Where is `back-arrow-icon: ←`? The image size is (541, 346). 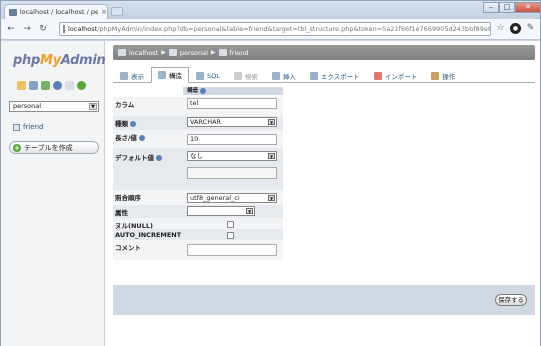
back-arrow-icon: ← is located at coordinates (11, 29).